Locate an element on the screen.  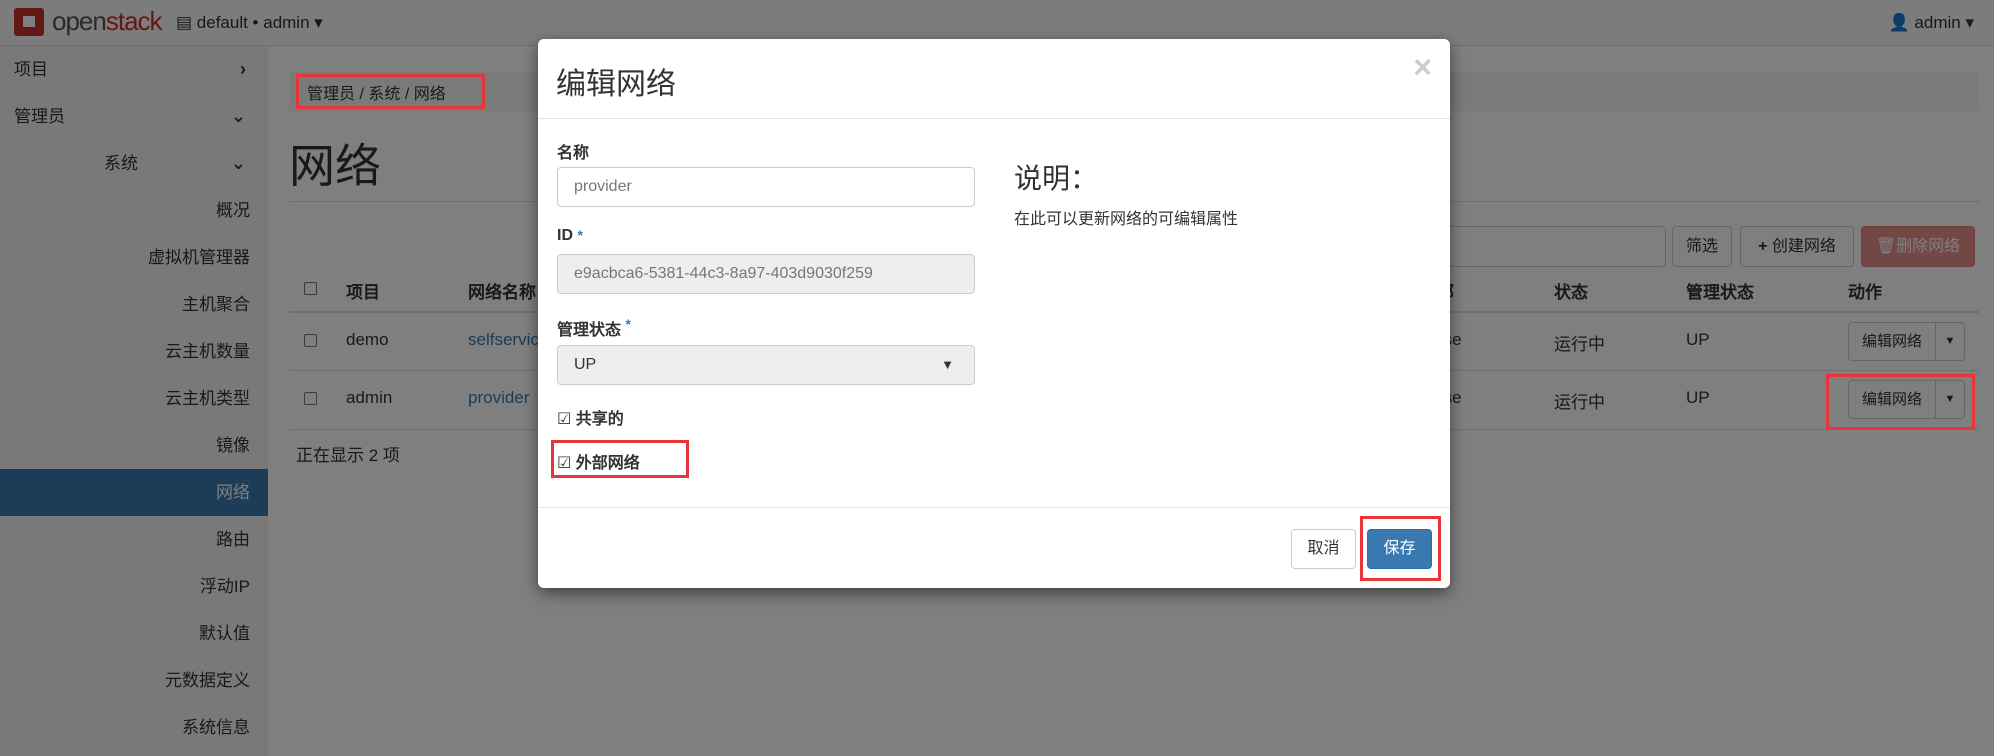
admin-state-select: UP ▼ is located at coordinates (766, 365).